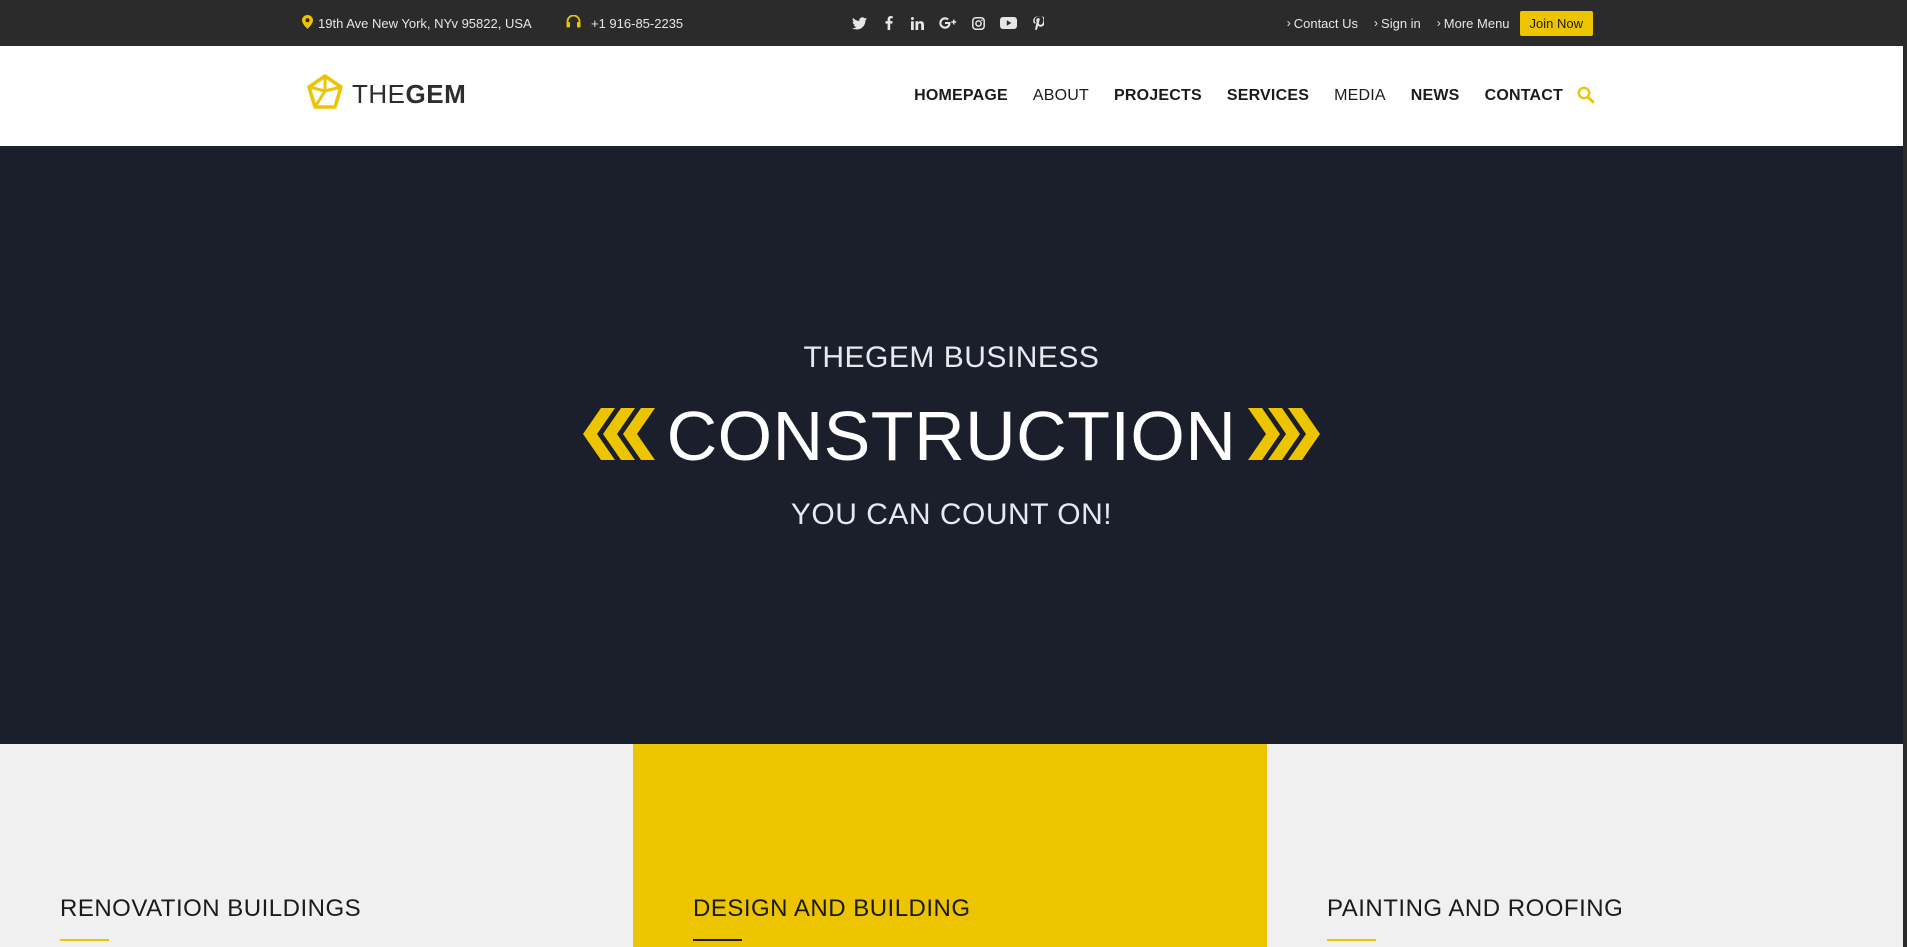 This screenshot has width=1907, height=947. Describe the element at coordinates (1585, 845) in the screenshot. I see `service-card: PAINTING AND ROOFING` at that location.